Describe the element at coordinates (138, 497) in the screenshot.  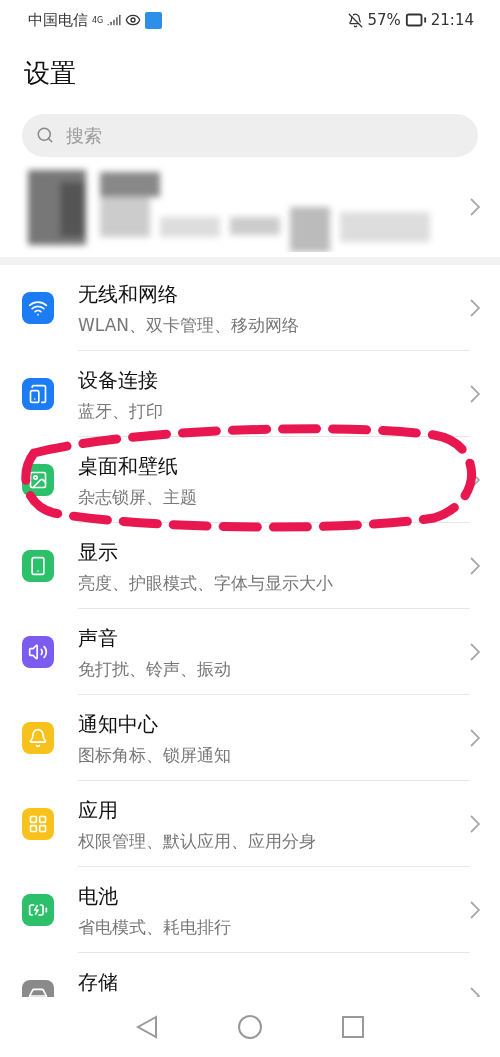
I see `item-subtitle: 杂志锁屏、主题` at that location.